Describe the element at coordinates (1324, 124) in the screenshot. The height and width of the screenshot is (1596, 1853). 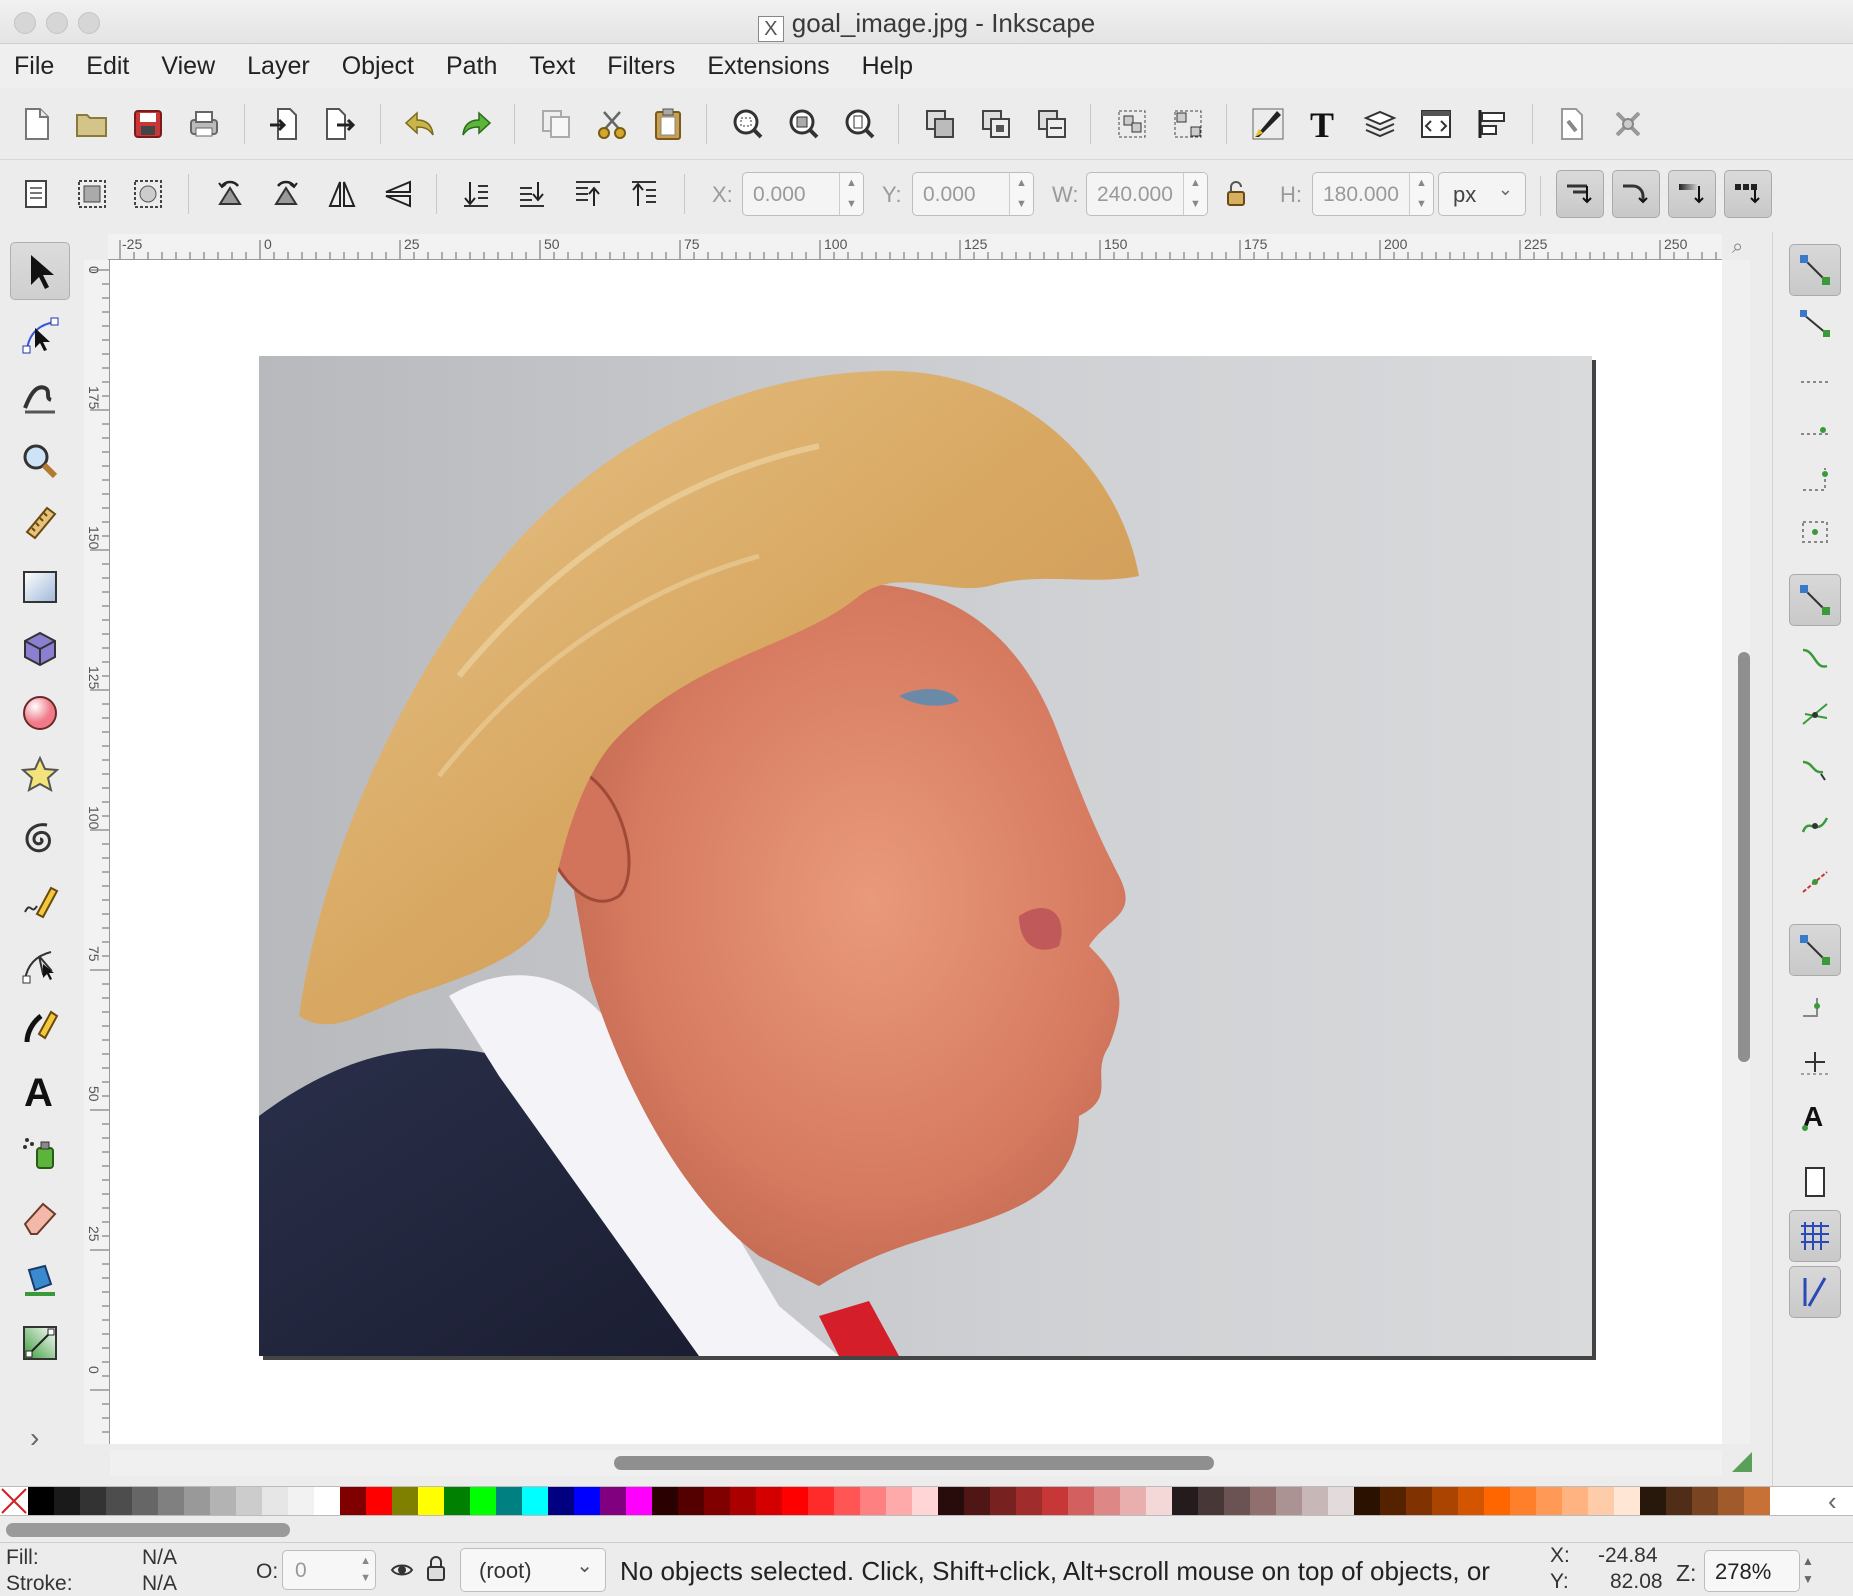
I see `text-font-icon: T` at that location.